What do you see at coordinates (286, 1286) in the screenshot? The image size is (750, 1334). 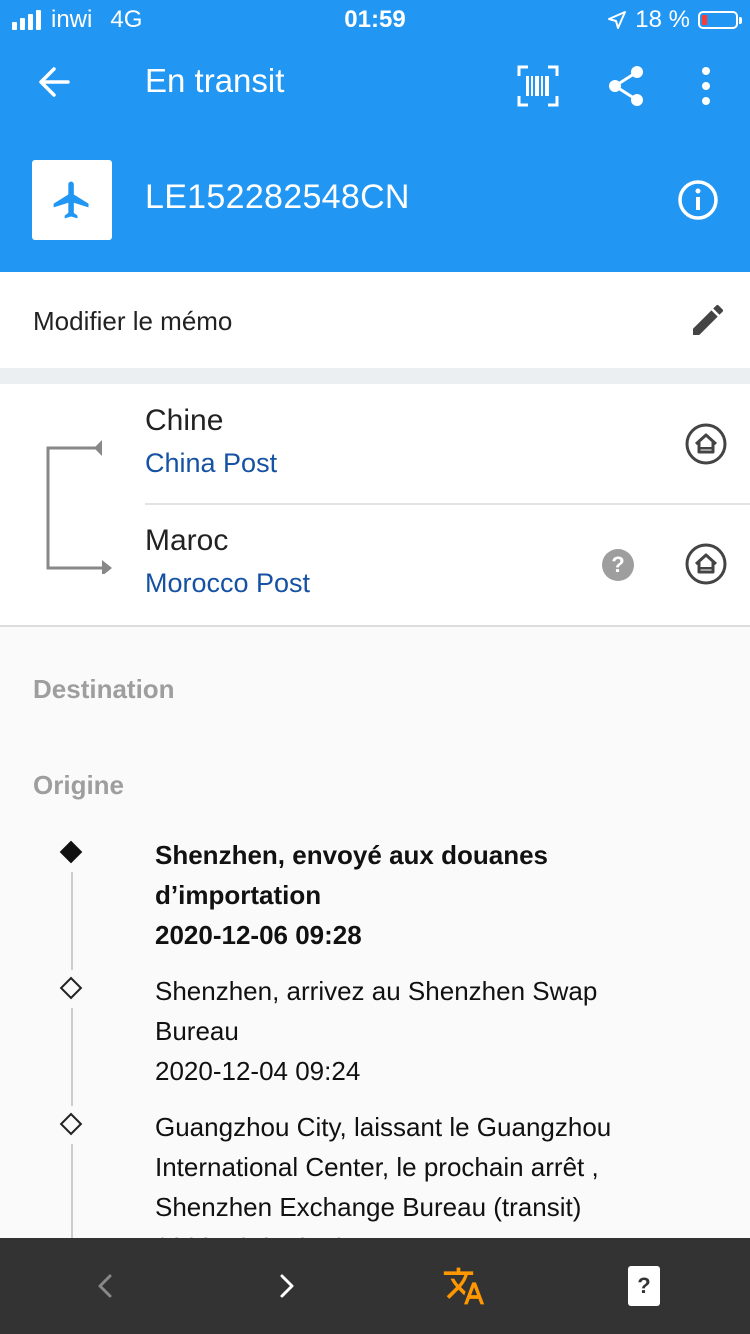 I see `chevron-right-icon` at bounding box center [286, 1286].